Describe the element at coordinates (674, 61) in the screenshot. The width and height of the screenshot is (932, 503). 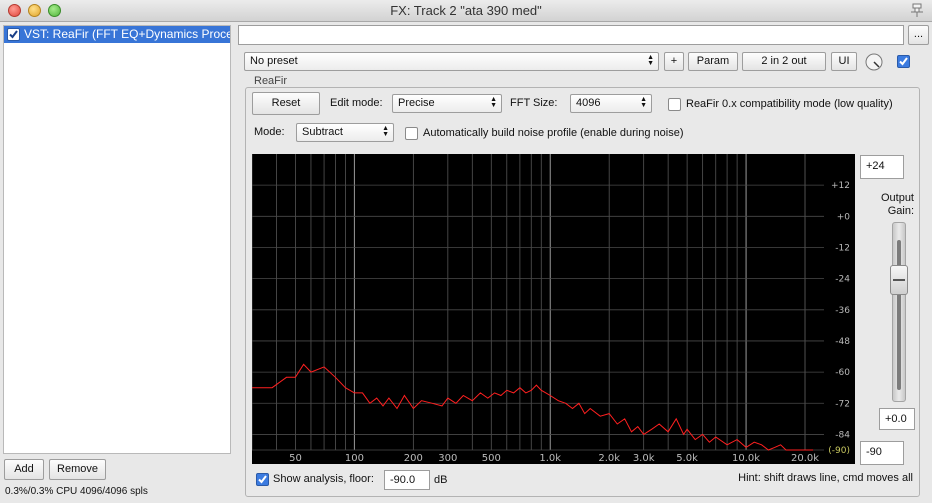
I see `add-preset-button: +` at that location.